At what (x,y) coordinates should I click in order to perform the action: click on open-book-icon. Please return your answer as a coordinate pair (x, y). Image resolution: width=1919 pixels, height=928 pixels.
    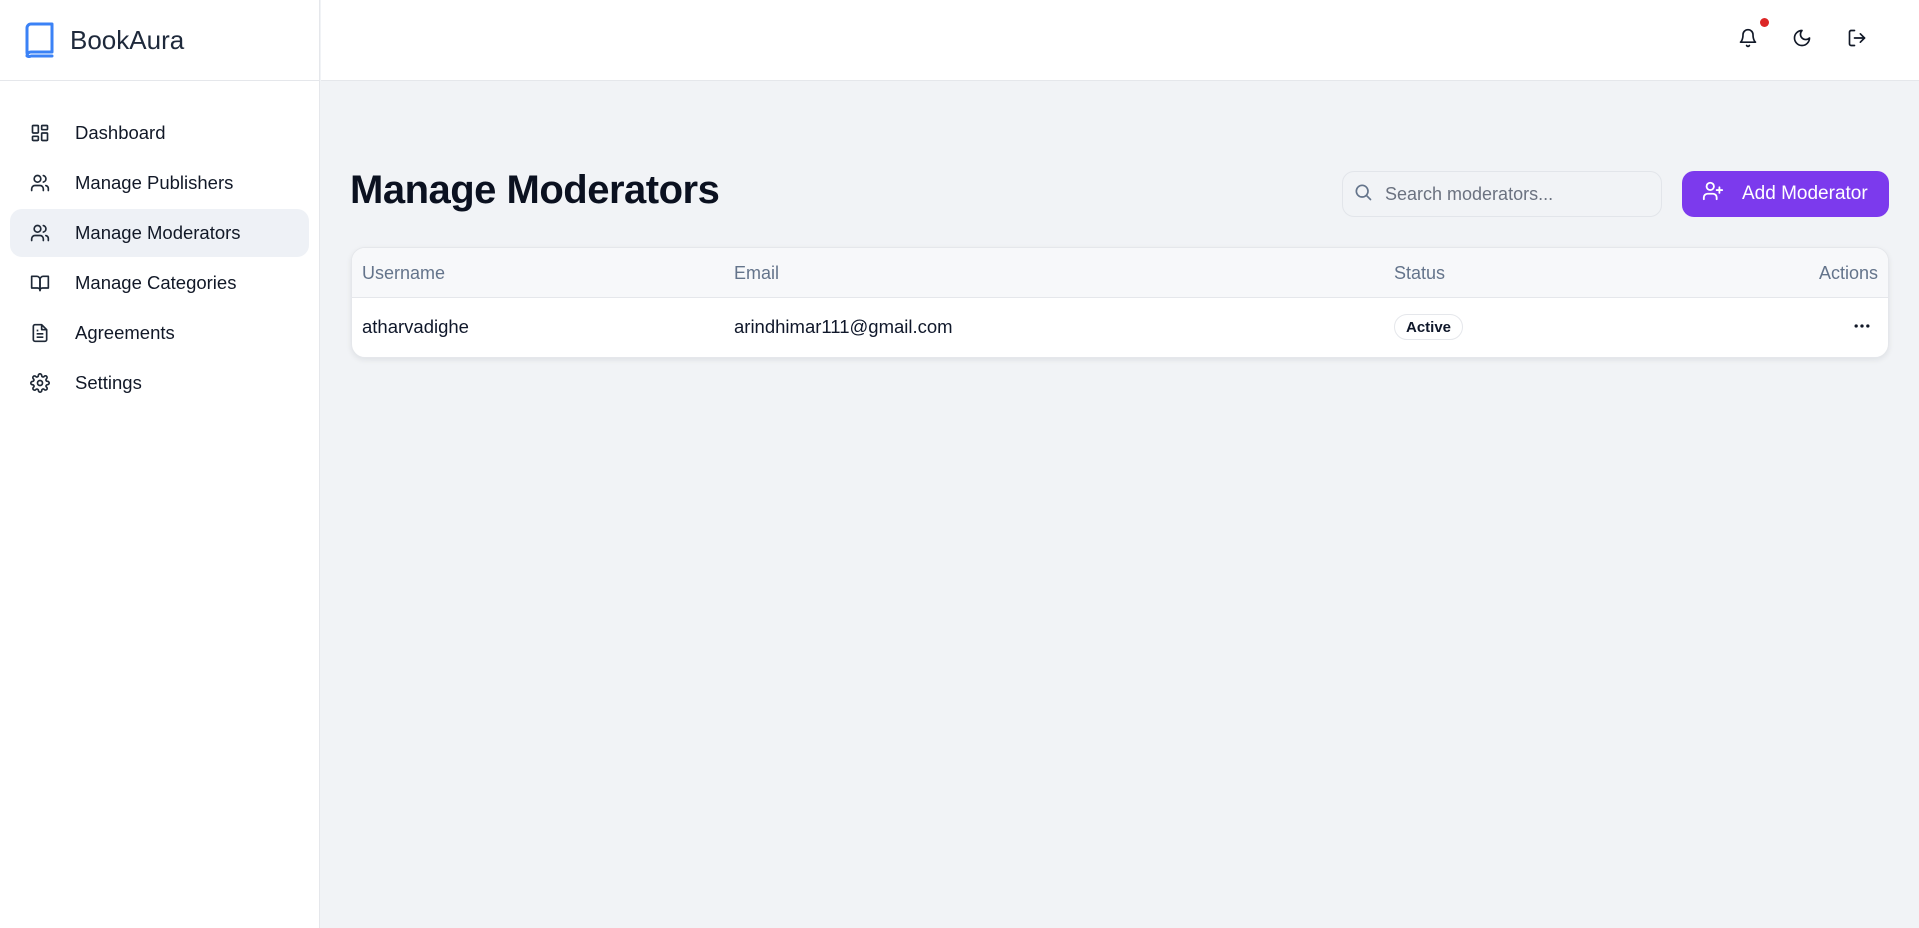
    Looking at the image, I should click on (40, 283).